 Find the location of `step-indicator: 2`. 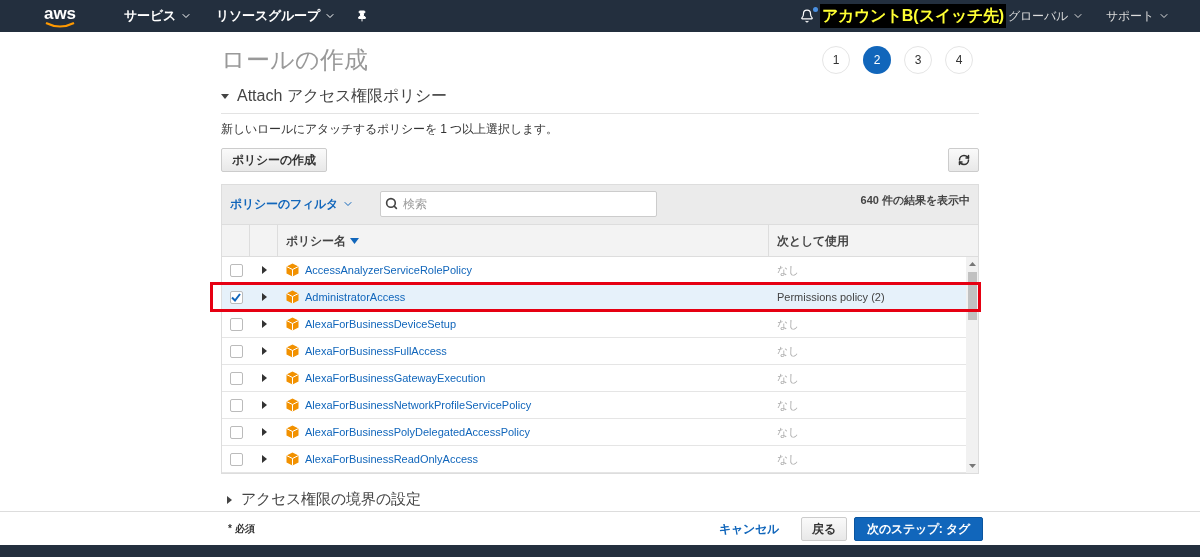

step-indicator: 2 is located at coordinates (877, 59).